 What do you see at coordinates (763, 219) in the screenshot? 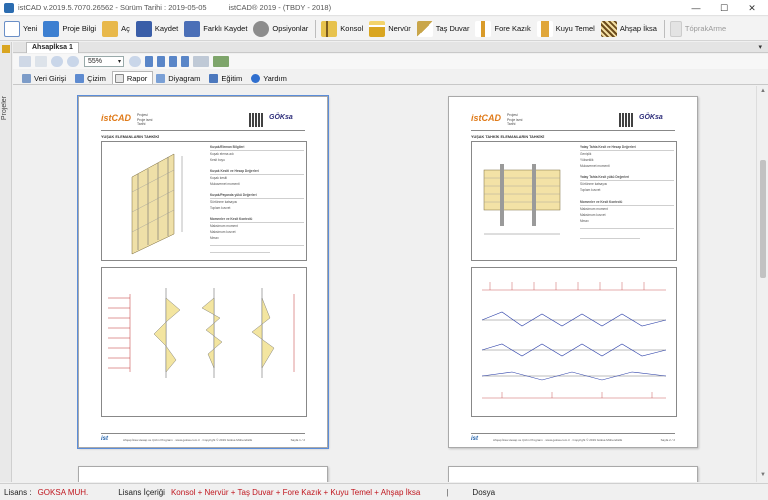
I see `scrollbar-thumb` at bounding box center [763, 219].